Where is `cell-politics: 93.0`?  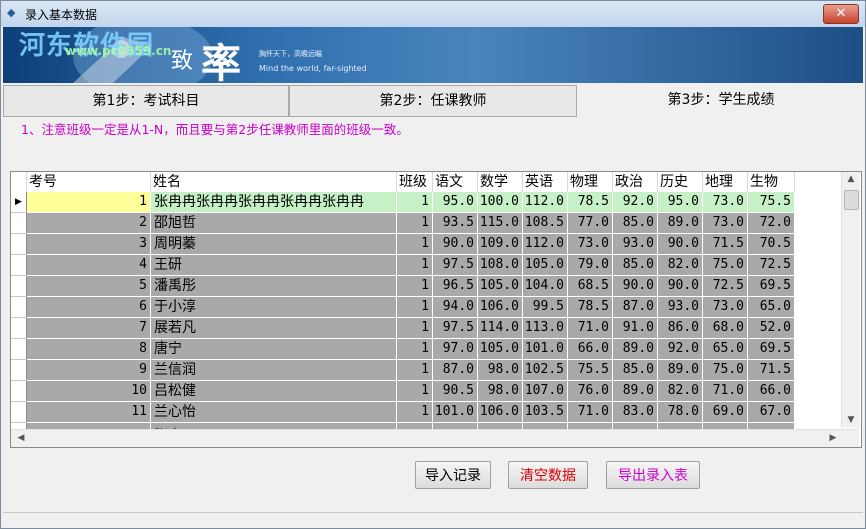 cell-politics: 93.0 is located at coordinates (635, 244).